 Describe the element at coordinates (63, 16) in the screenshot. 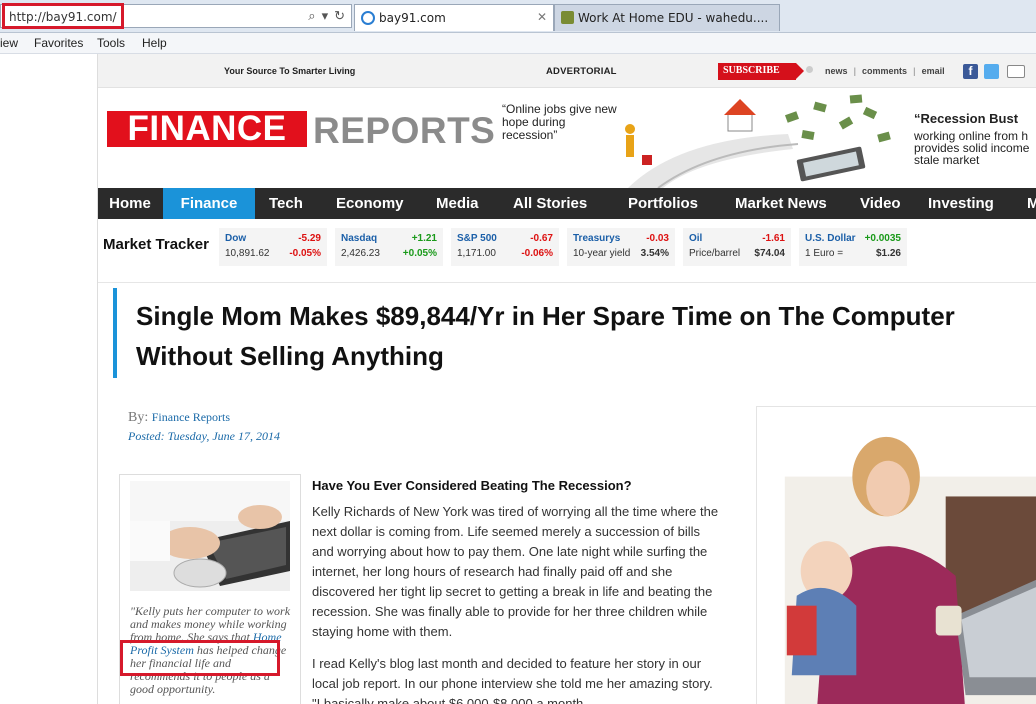

I see `address-highlight-box` at that location.